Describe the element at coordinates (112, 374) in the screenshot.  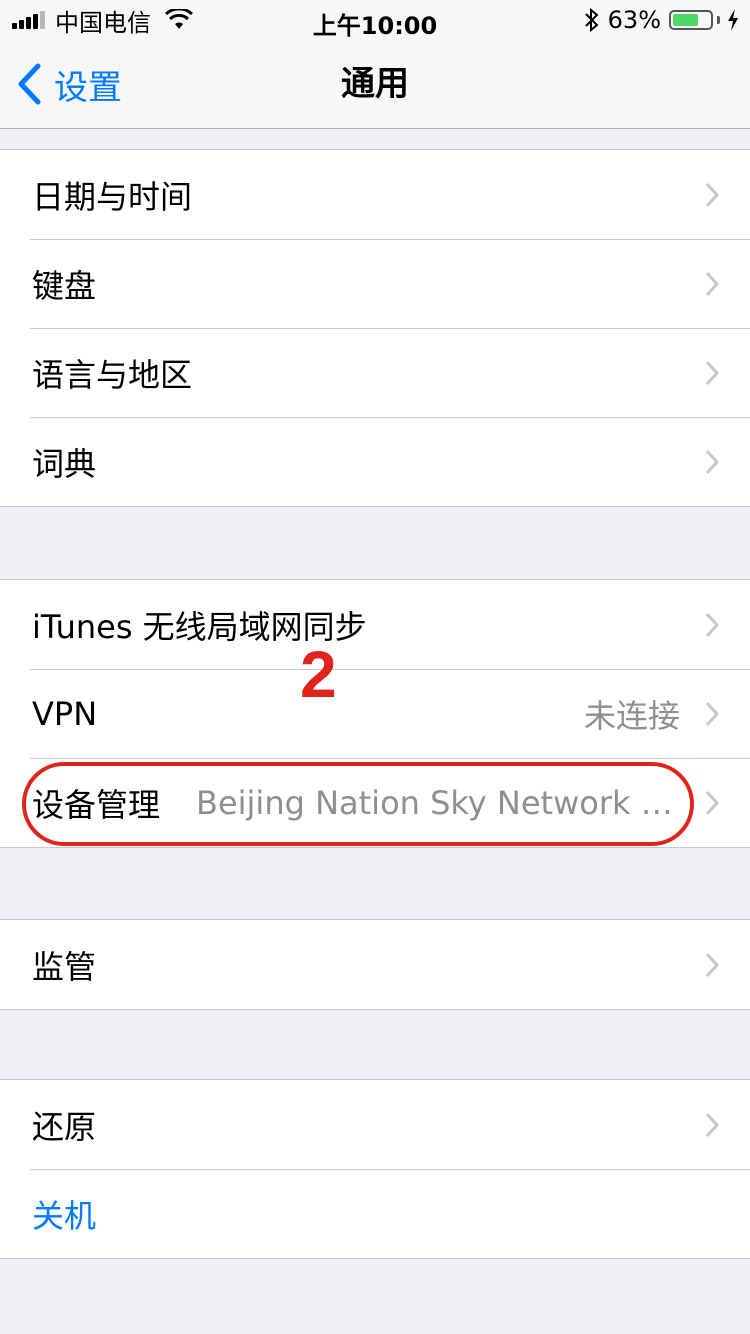
I see `cell-label: 语言与地区` at that location.